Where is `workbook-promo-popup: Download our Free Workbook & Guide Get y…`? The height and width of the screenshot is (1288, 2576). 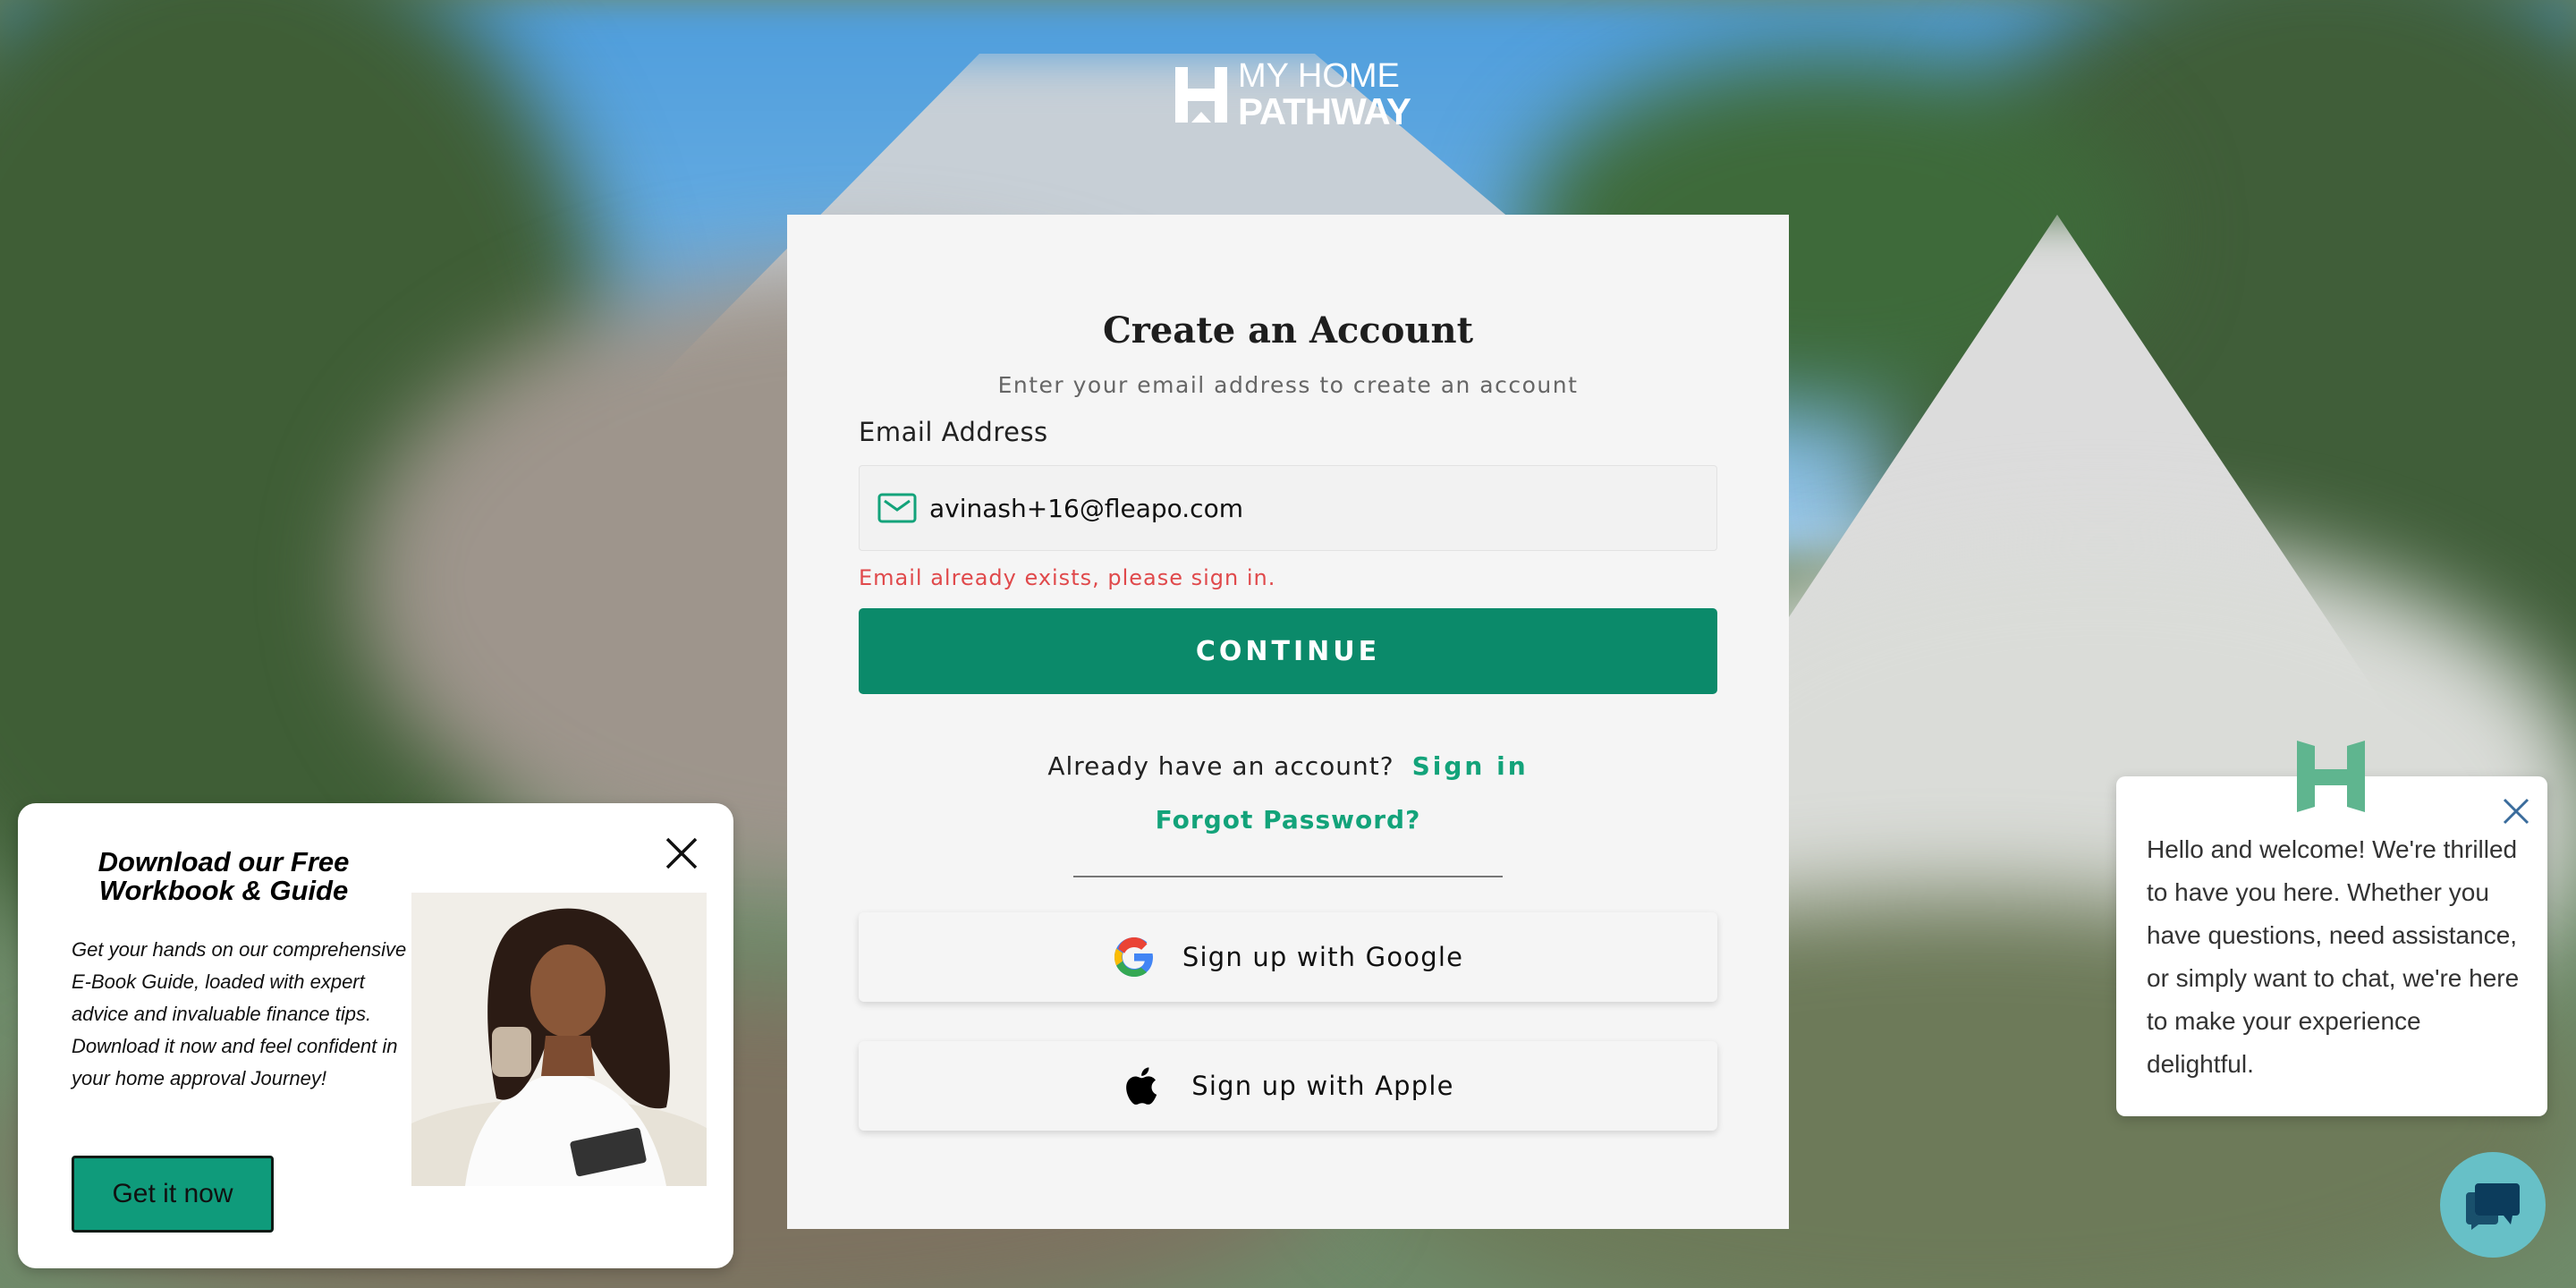
workbook-promo-popup: Download our Free Workbook & Guide Get y… is located at coordinates (375, 1035).